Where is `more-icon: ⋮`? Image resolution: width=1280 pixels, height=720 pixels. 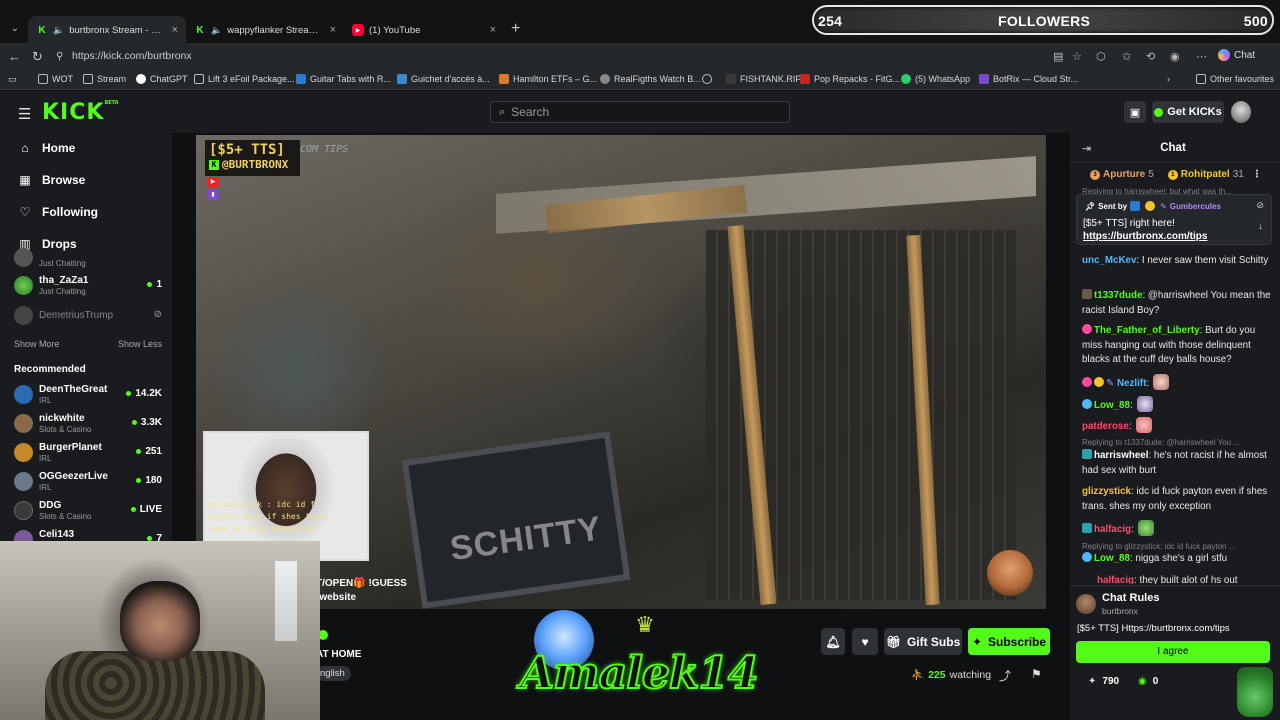
more-icon: ⋮ is located at coordinates (1257, 174).